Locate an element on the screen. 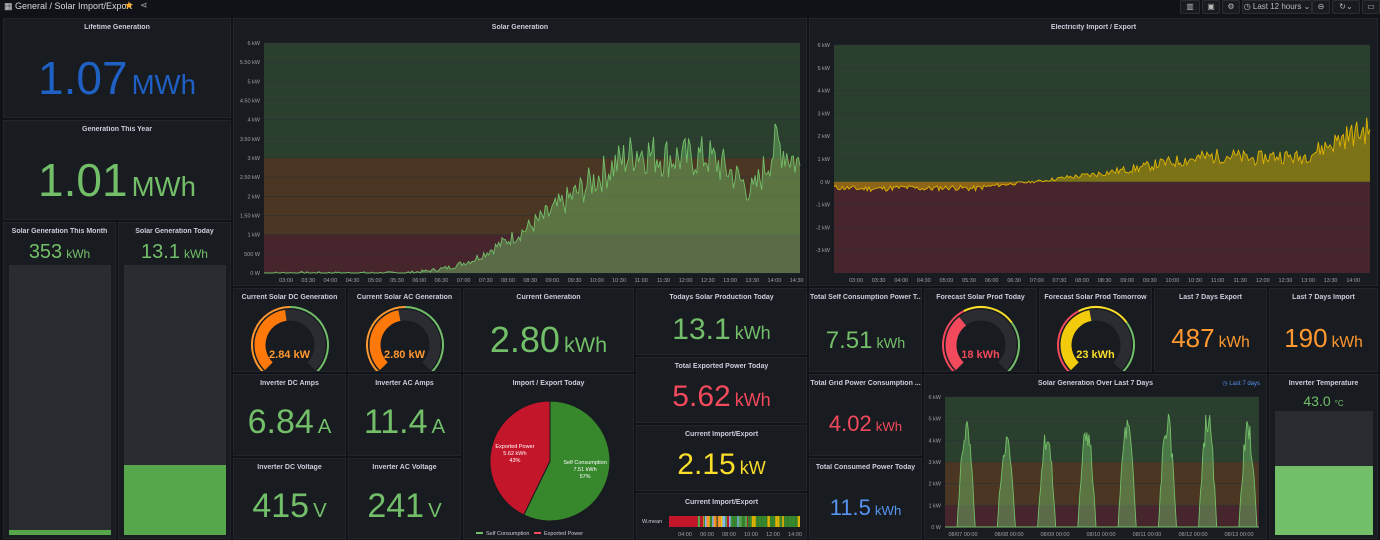 This screenshot has height=540, width=1380. x-tick-label: 06:00 is located at coordinates (707, 535).